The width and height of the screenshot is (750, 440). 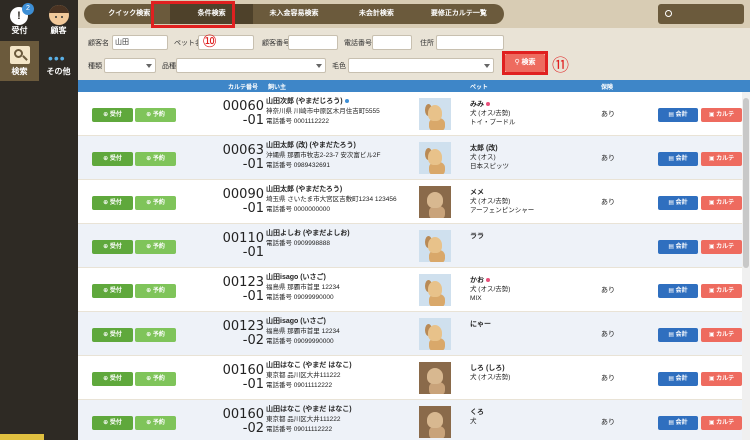 What do you see at coordinates (540, 412) in the screenshot?
I see `pet-name: くろ` at bounding box center [540, 412].